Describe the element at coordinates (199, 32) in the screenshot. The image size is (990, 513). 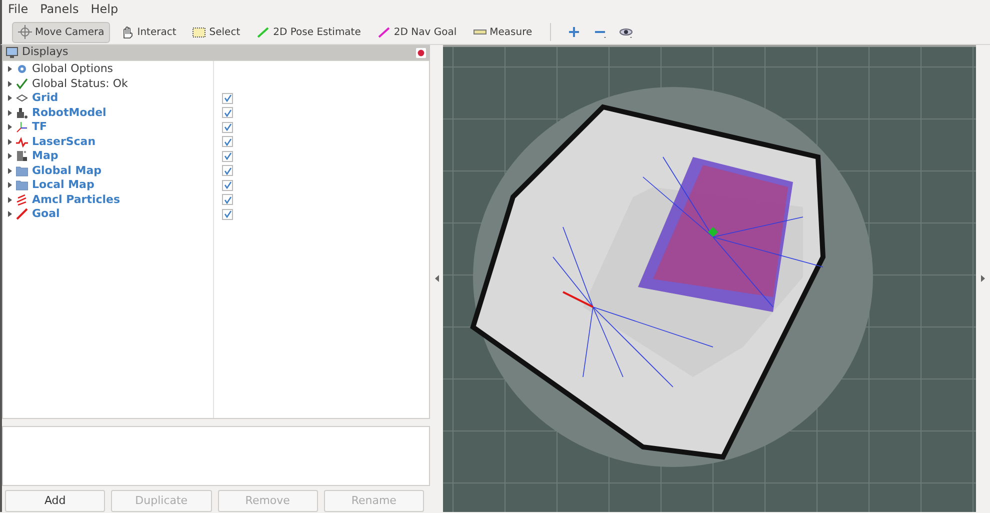
I see `rectangle-icon` at that location.